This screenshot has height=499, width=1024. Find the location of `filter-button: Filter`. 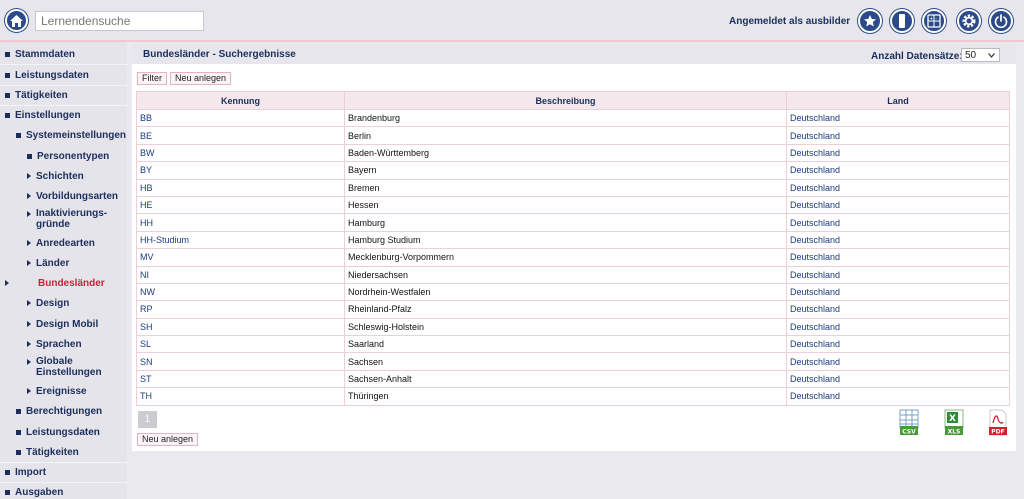

filter-button: Filter is located at coordinates (152, 78).